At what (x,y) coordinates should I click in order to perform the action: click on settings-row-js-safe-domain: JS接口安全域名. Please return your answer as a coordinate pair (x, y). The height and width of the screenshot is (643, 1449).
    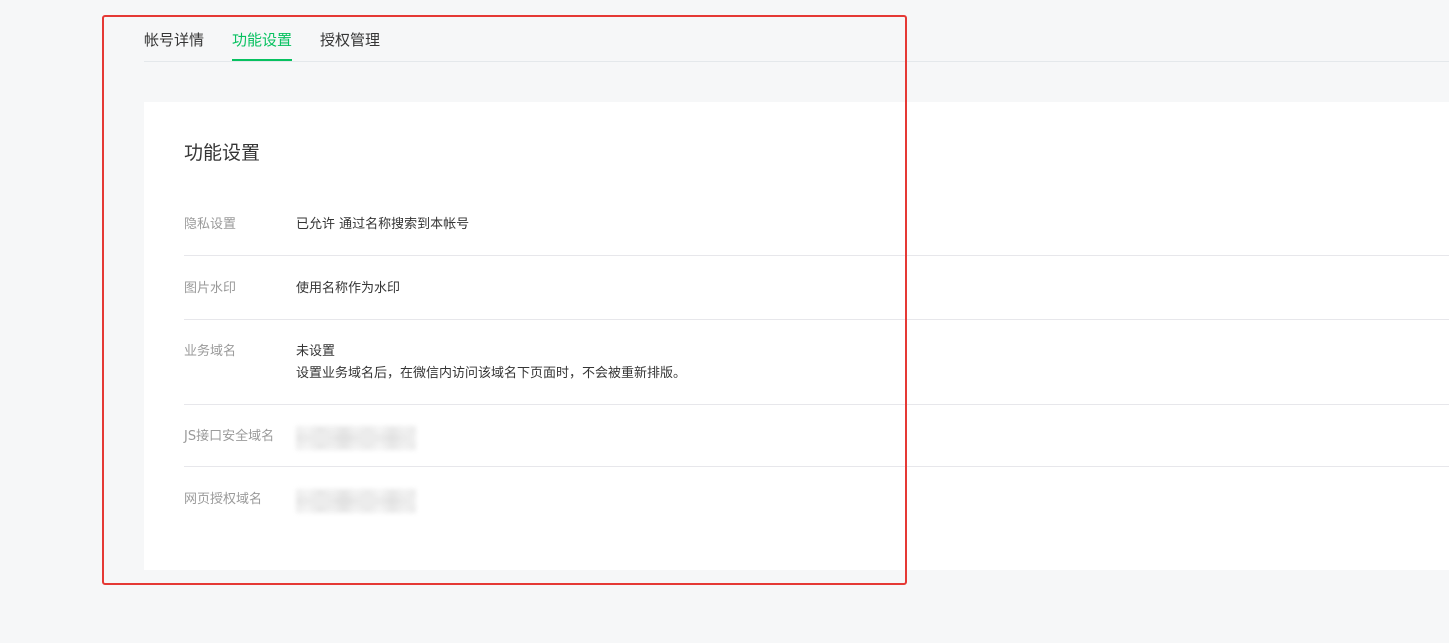
    Looking at the image, I should click on (816, 435).